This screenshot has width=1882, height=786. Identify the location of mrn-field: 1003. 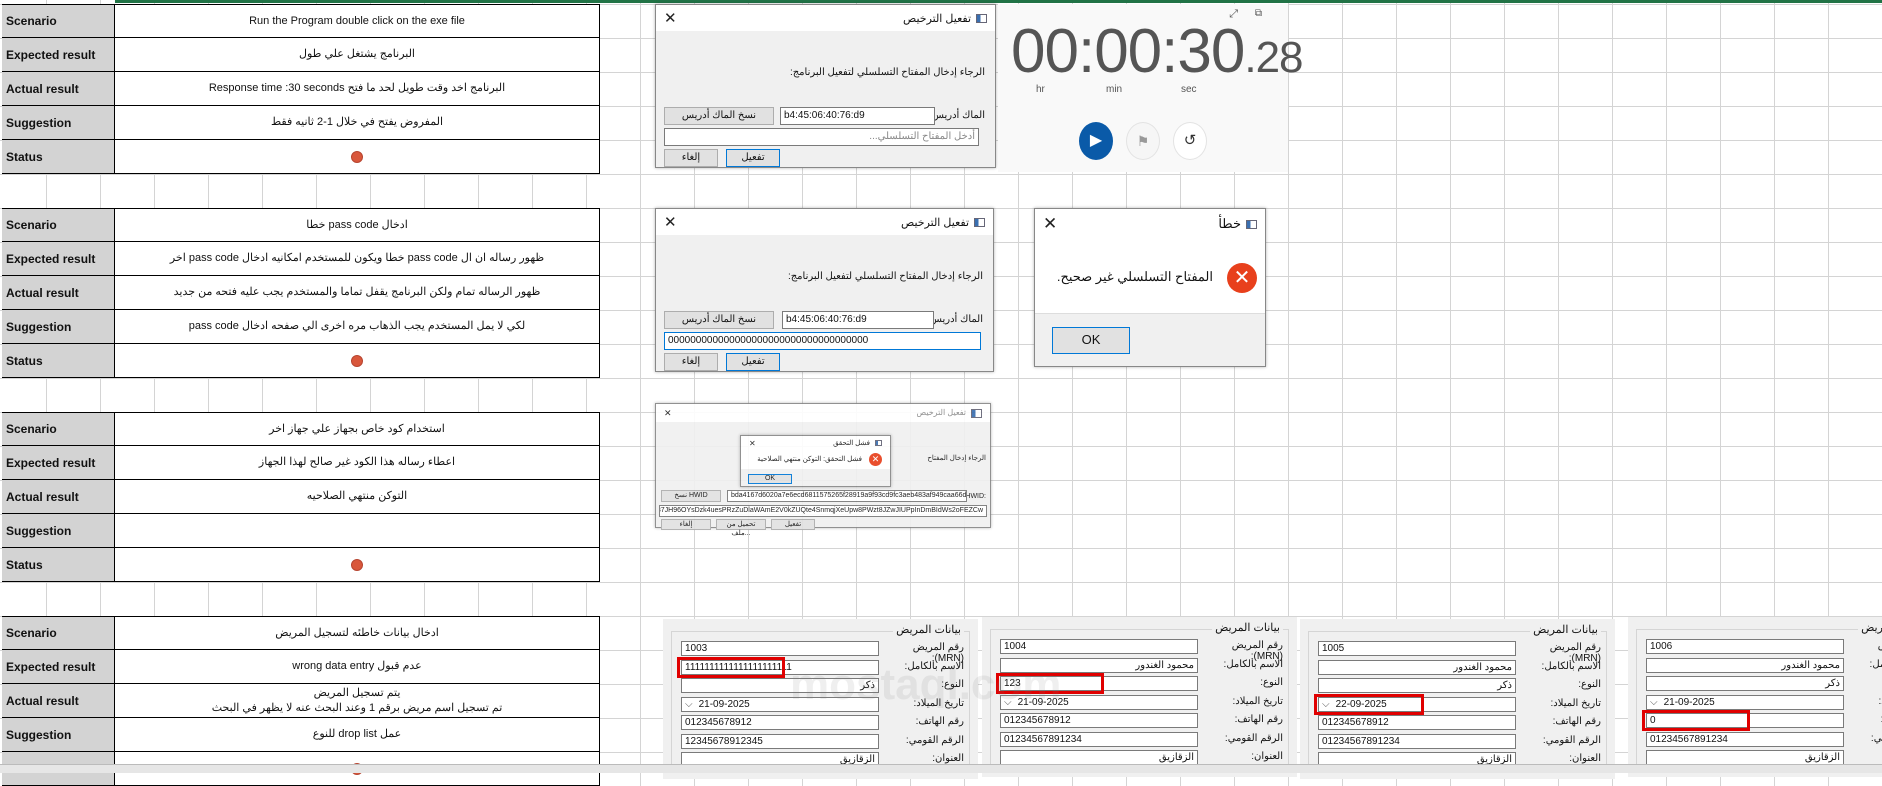
(780, 648).